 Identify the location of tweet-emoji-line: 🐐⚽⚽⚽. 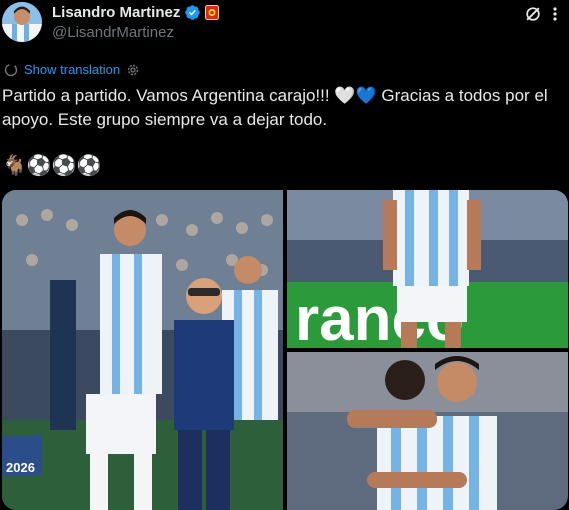
(52, 166).